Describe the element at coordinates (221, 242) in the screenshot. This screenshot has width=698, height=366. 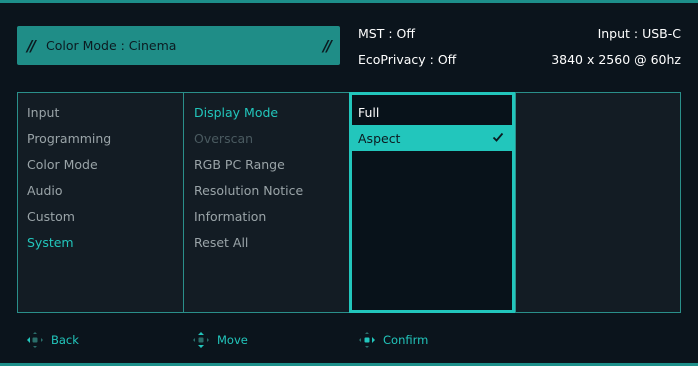
I see `submenu-item-reset-all: Reset All` at that location.